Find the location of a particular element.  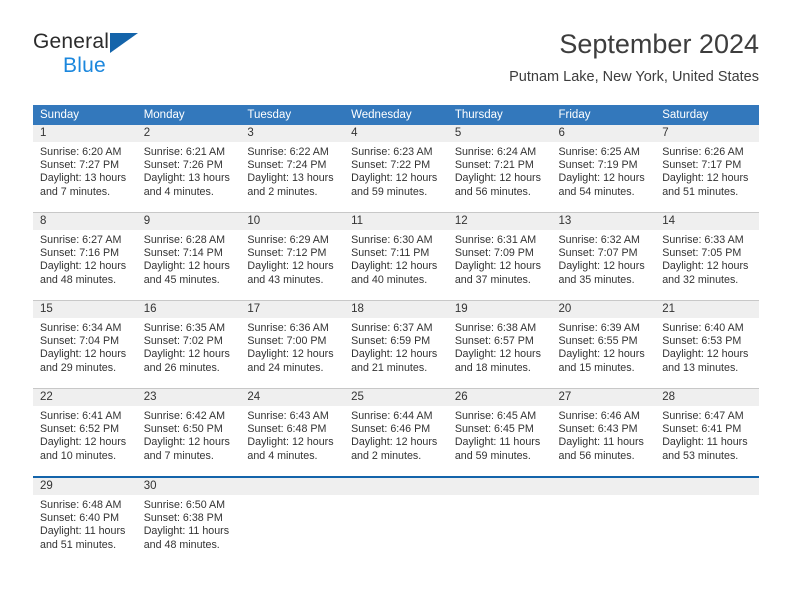

day-info-daylight-line2: and 21 minutes. is located at coordinates (389, 367).